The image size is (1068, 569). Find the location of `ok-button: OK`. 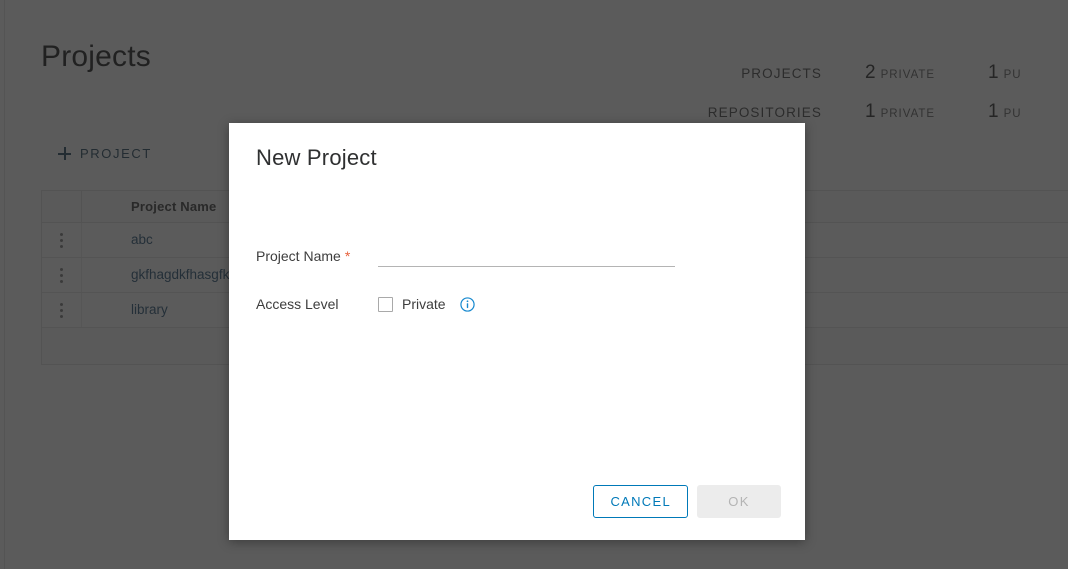

ok-button: OK is located at coordinates (739, 501).